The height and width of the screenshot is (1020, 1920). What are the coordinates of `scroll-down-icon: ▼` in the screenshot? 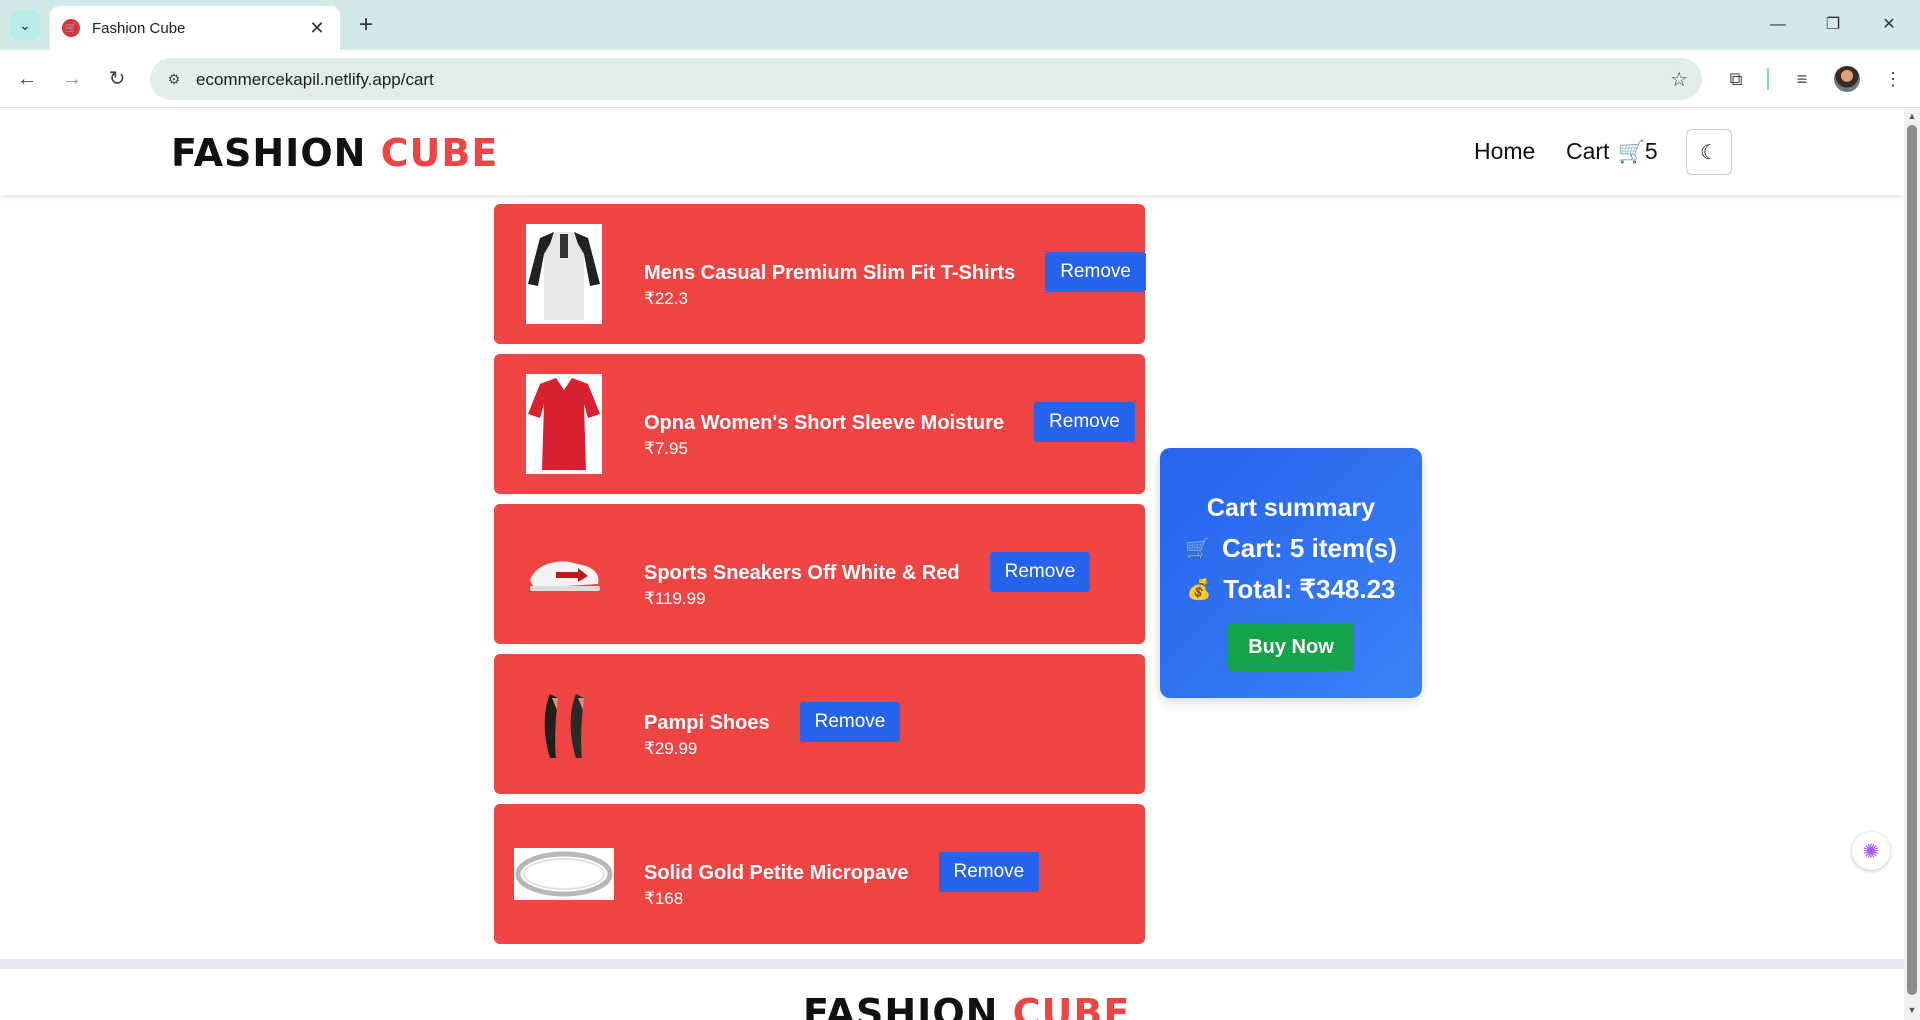 It's located at (1912, 1010).